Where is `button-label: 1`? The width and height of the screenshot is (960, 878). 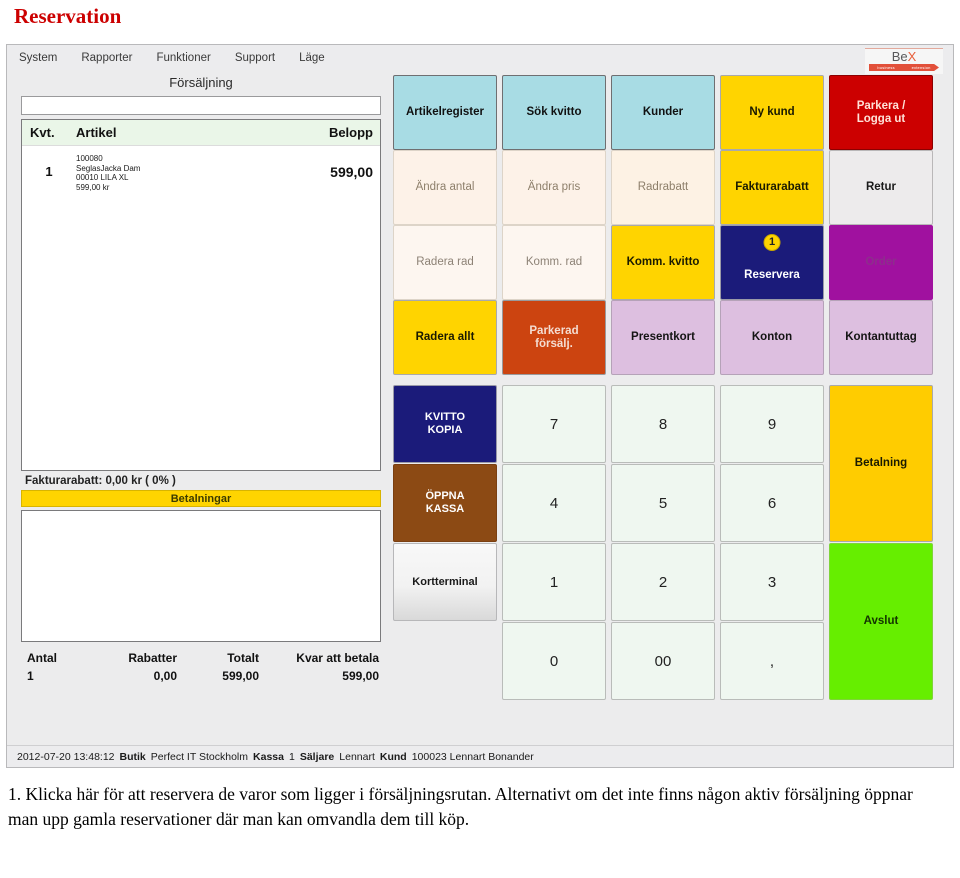 button-label: 1 is located at coordinates (554, 582).